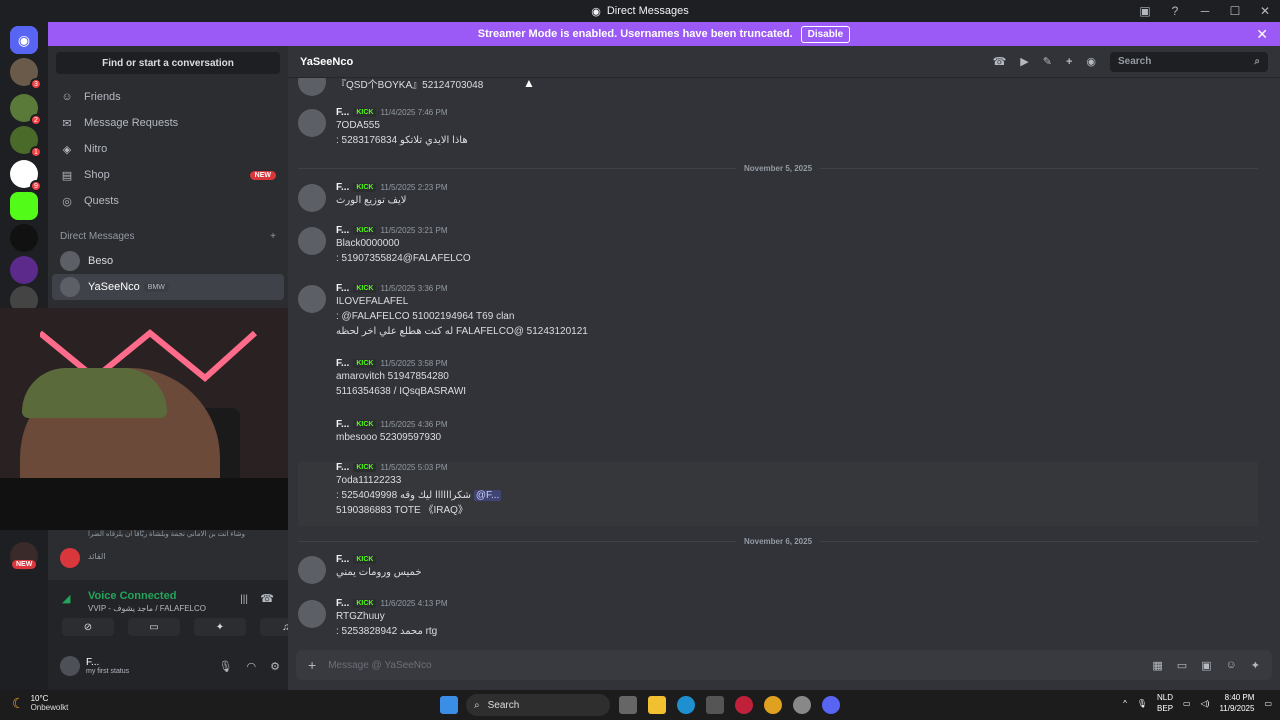 The width and height of the screenshot is (1280, 720). Describe the element at coordinates (168, 287) in the screenshot. I see `dm-item-yaseenco: YaSeeNco BMW` at that location.